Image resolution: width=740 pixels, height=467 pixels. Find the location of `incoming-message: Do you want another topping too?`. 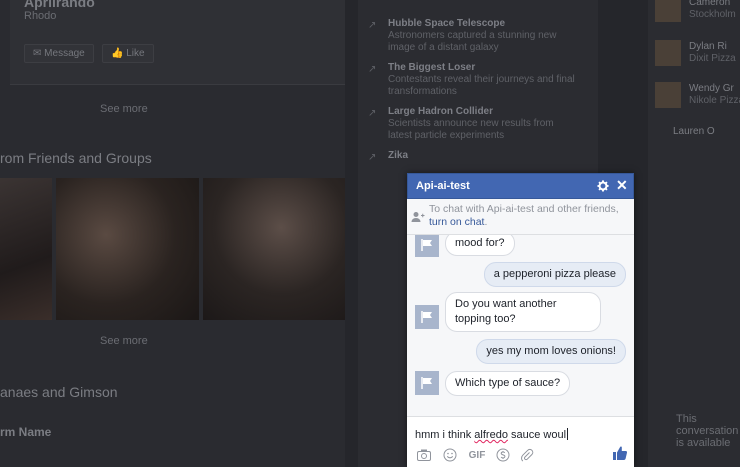

incoming-message: Do you want another topping too? is located at coordinates (523, 312).